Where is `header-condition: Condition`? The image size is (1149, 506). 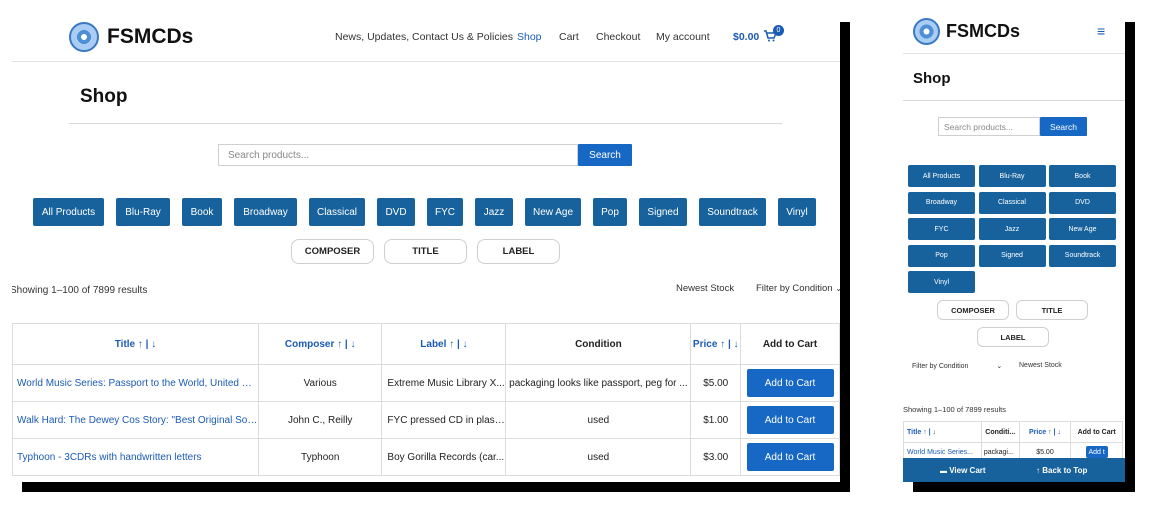
header-condition: Condition is located at coordinates (598, 344).